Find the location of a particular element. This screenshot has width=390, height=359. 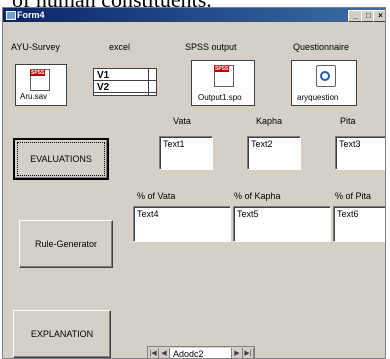

questionnaire-object: aryquestion is located at coordinates (324, 83).